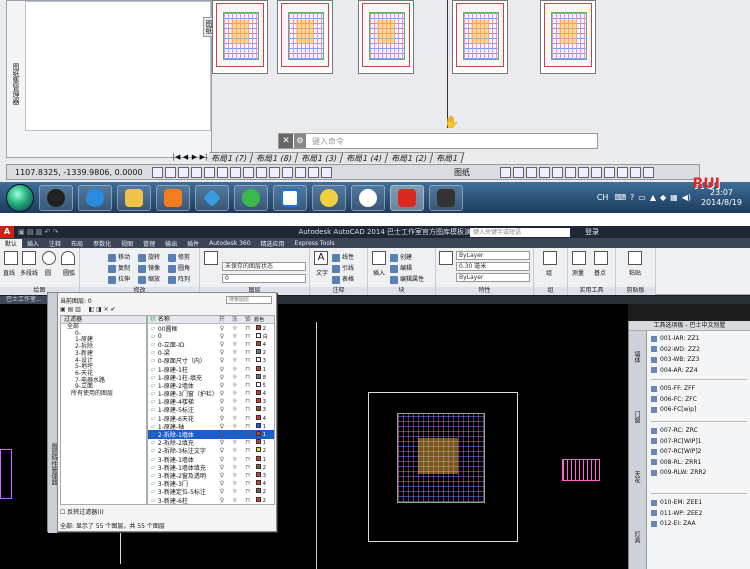 The height and width of the screenshot is (569, 750). Describe the element at coordinates (622, 172) in the screenshot. I see `hardware-acceleration-icon` at that location.